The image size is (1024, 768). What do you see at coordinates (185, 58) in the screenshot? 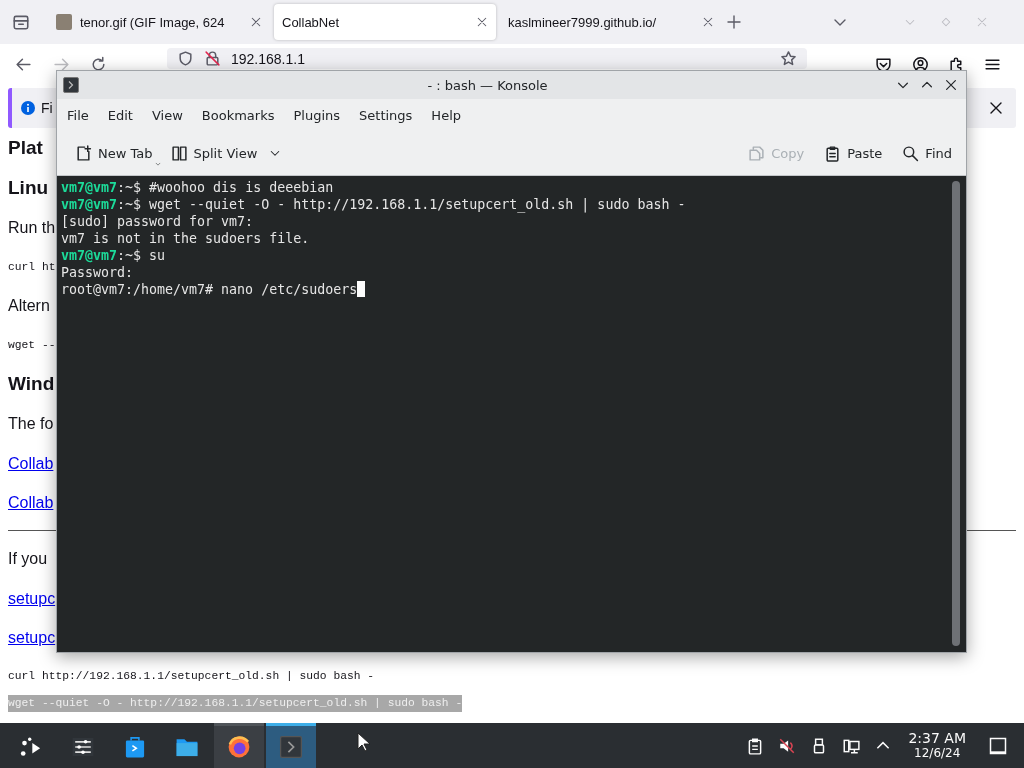
I see `shield-icon` at bounding box center [185, 58].